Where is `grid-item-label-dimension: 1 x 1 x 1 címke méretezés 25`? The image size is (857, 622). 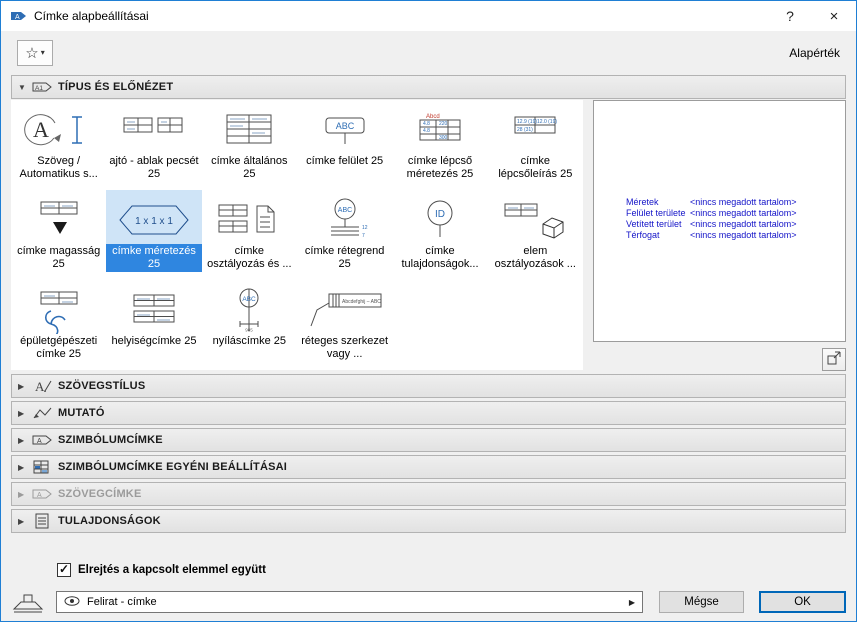
grid-item-label-dimension: 1 x 1 x 1 címke méretezés 25 is located at coordinates (154, 235).